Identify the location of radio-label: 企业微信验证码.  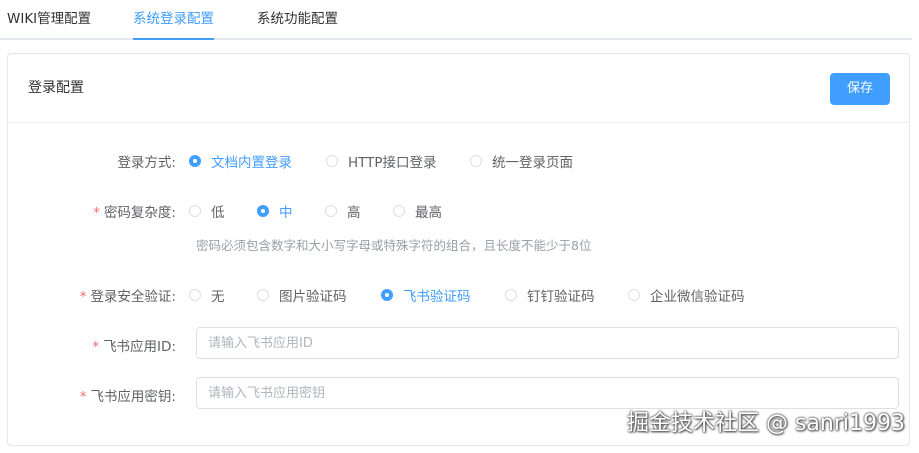
(697, 297).